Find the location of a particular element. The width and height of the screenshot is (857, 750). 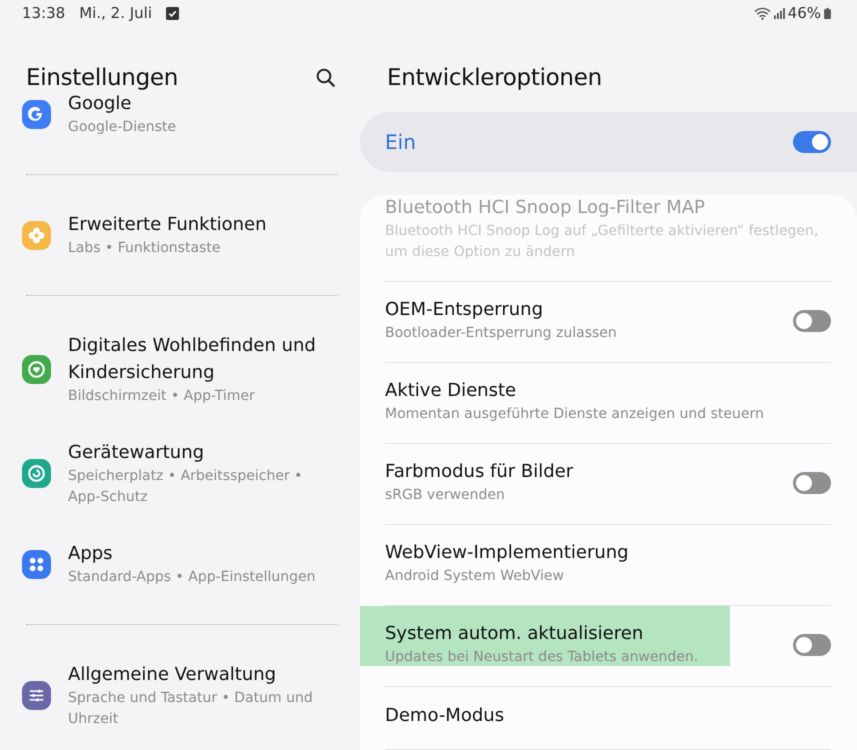

option-description: Updates bei Neustart des Tablets anwenden. is located at coordinates (541, 657).